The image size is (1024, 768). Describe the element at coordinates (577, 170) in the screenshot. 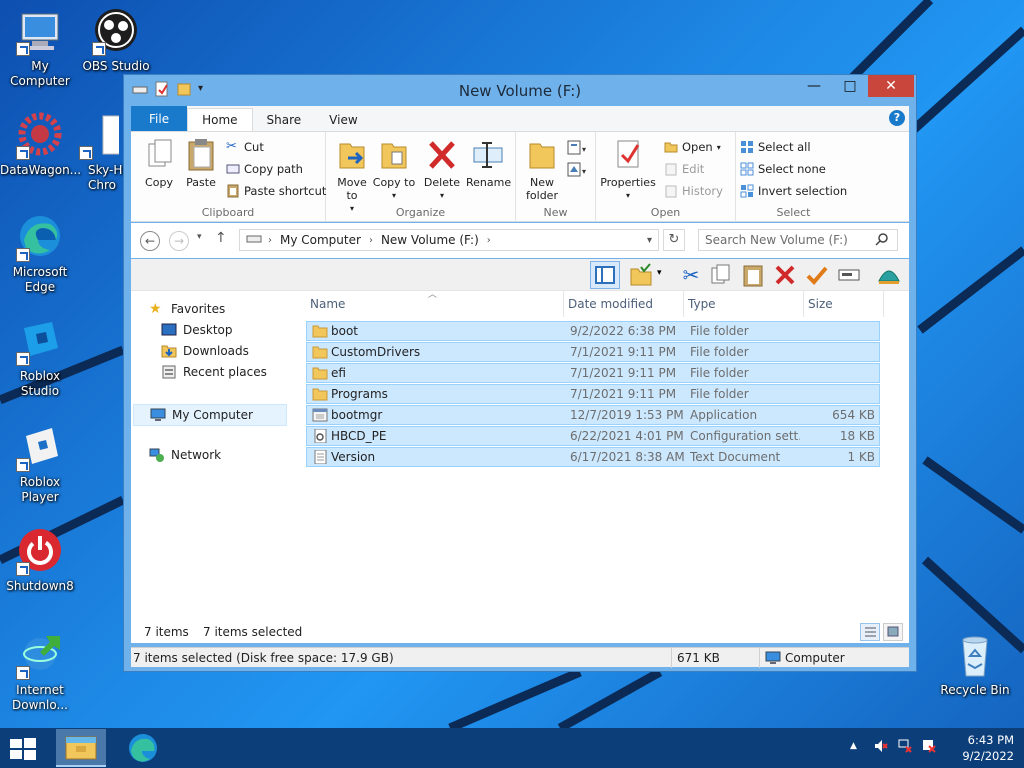

I see `easy-access-icon: ▾` at that location.